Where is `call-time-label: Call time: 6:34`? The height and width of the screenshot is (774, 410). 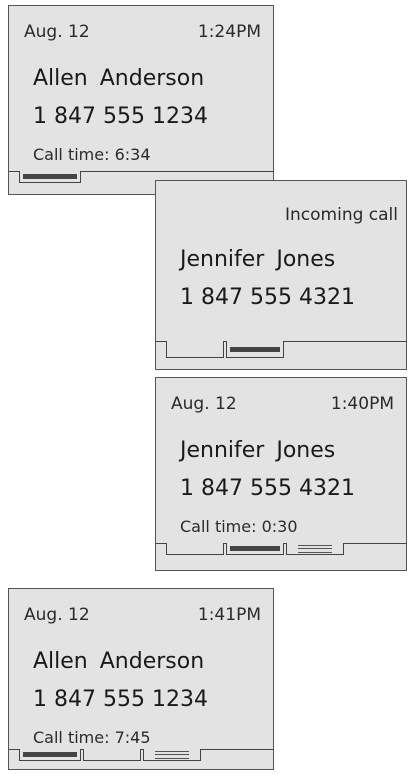 call-time-label: Call time: 6:34 is located at coordinates (92, 154).